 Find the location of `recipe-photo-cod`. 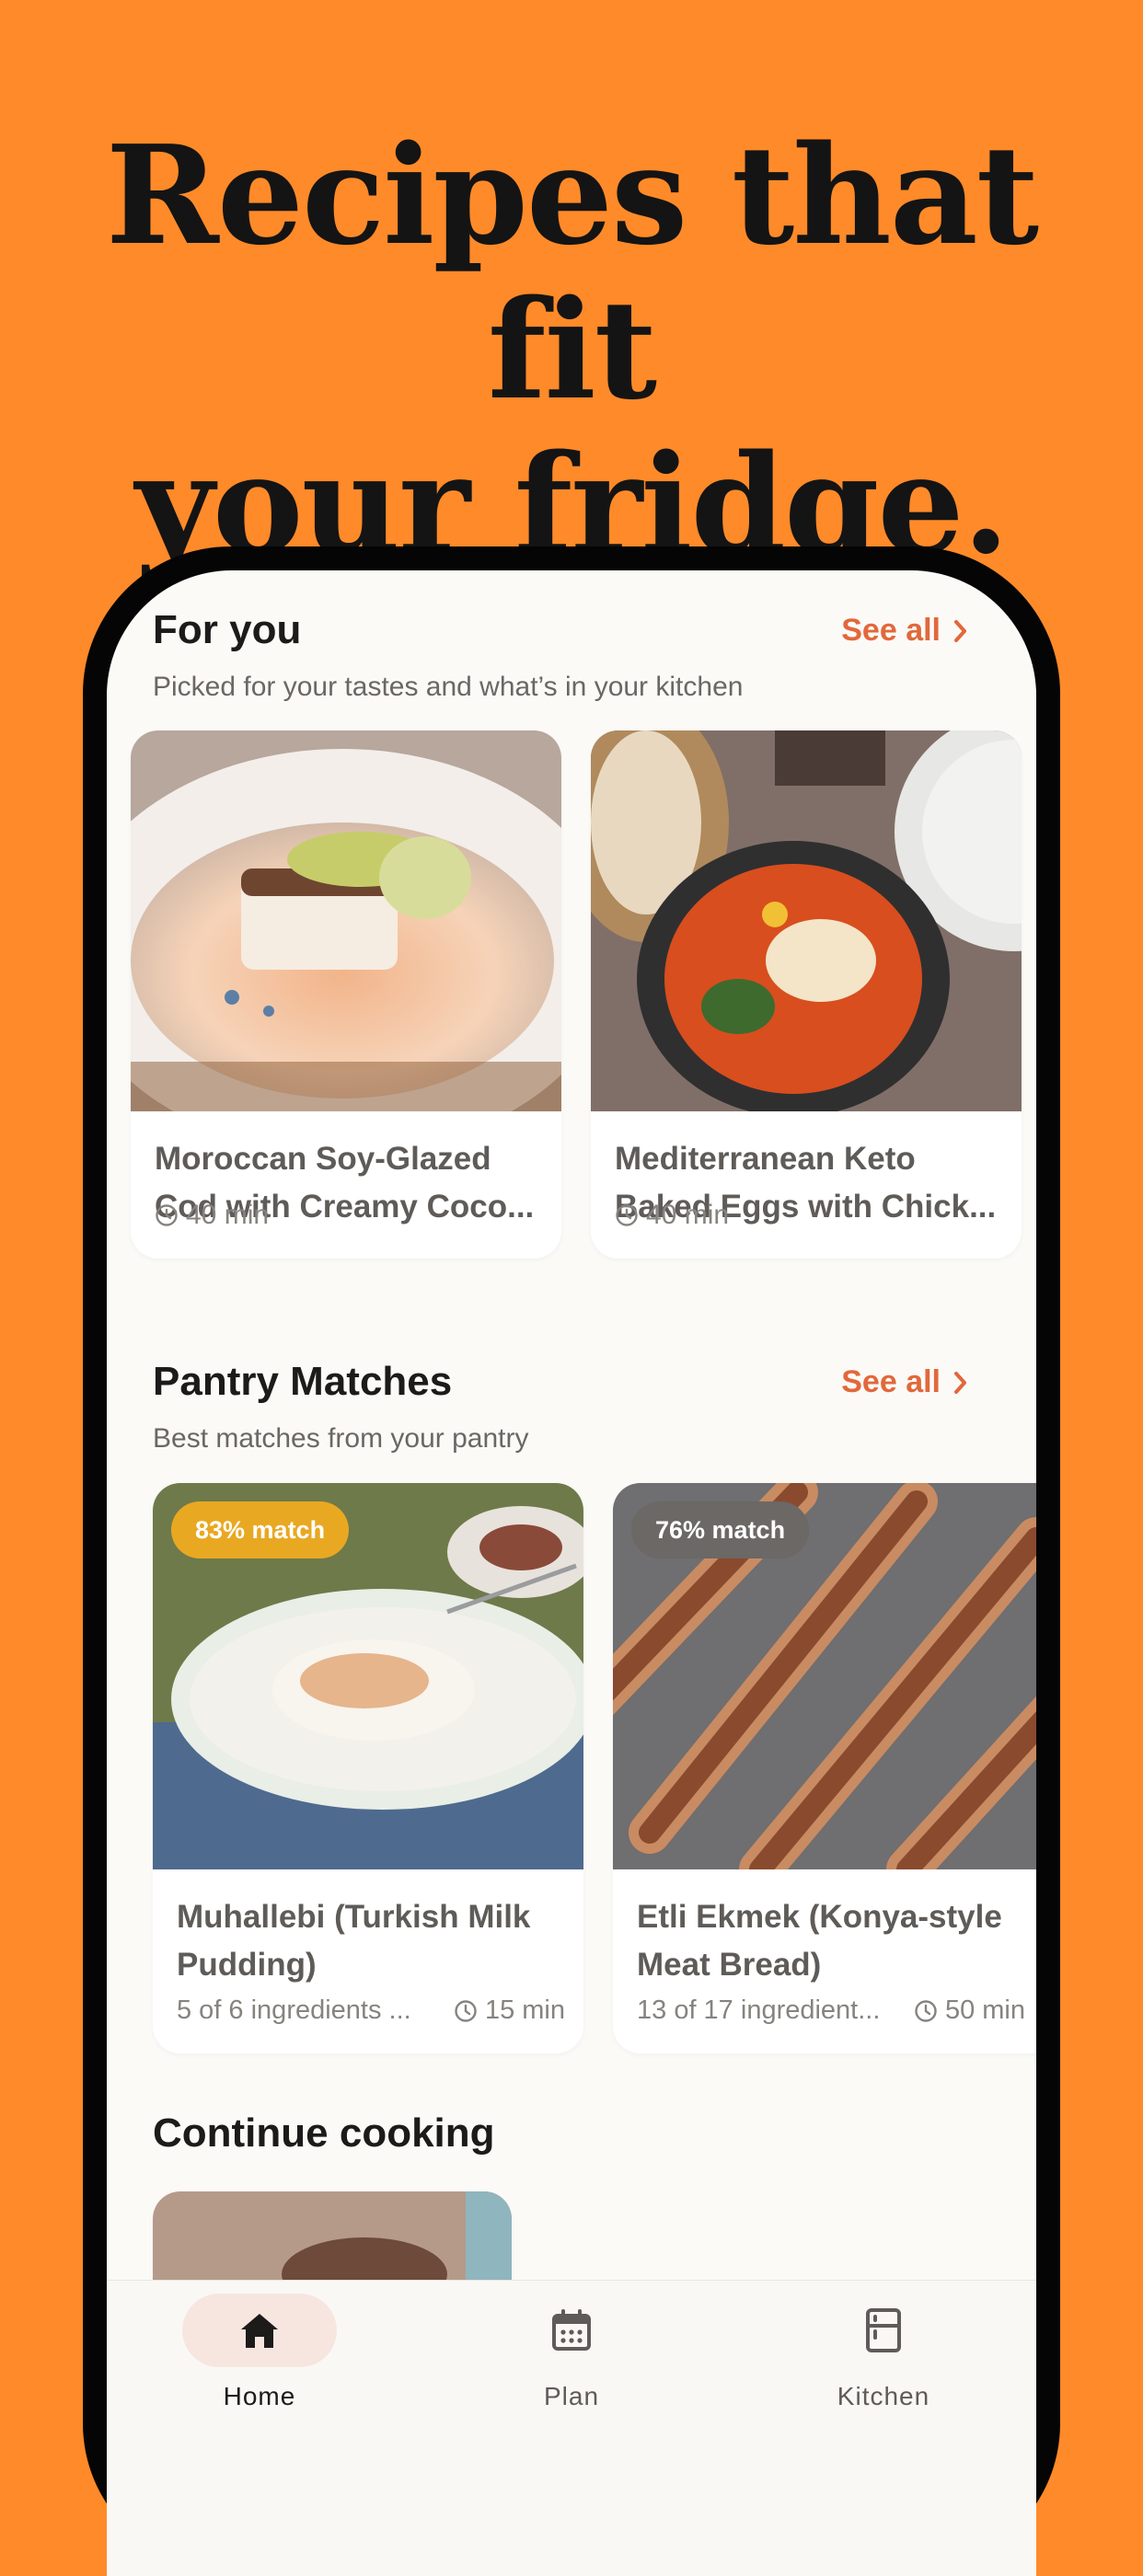

recipe-photo-cod is located at coordinates (346, 920).